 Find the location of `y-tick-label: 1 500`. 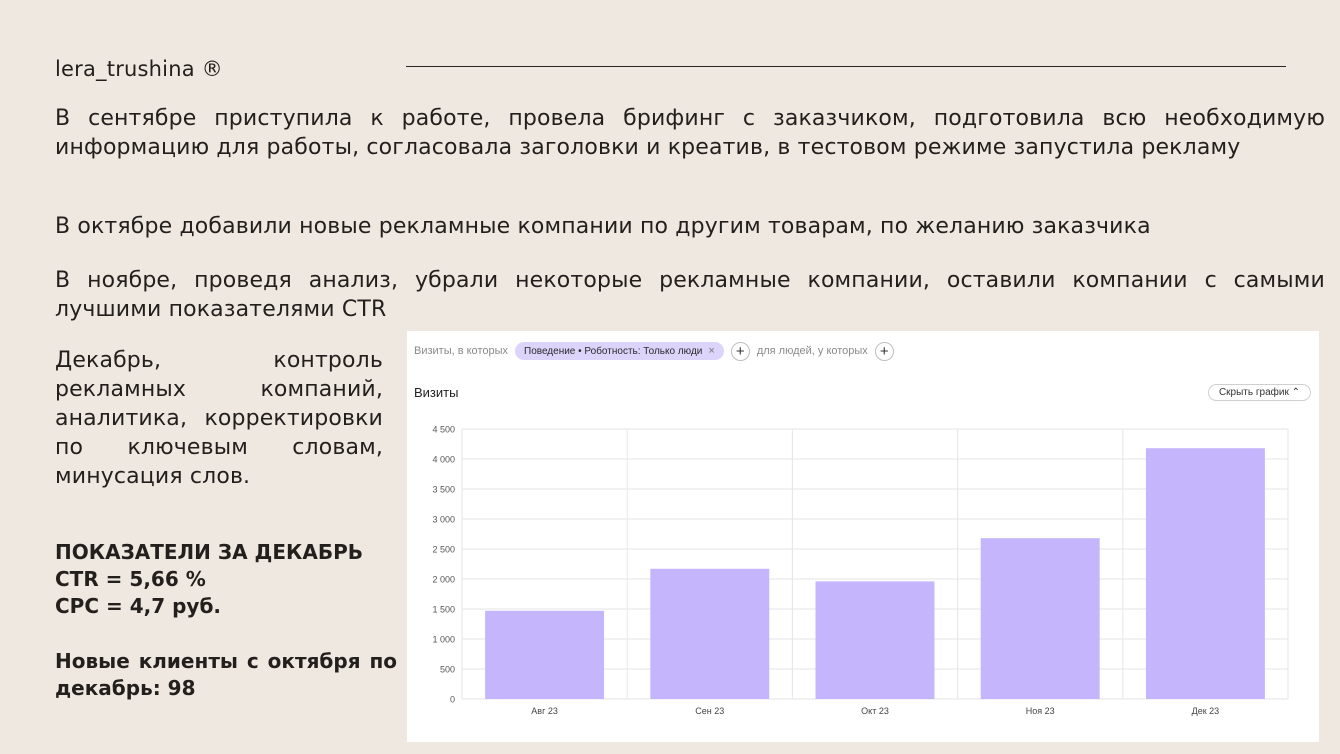

y-tick-label: 1 500 is located at coordinates (443, 610).